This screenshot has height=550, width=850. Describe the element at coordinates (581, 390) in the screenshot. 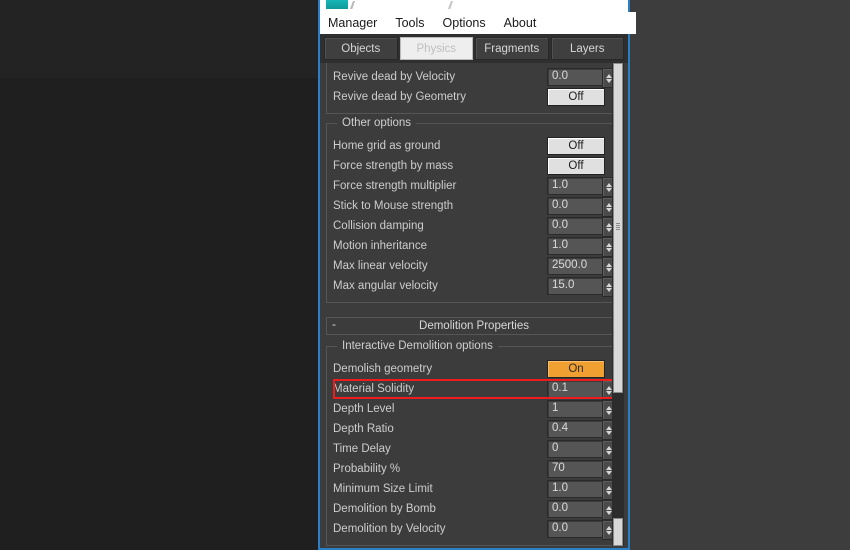

I see `spinner-material-solidity: 0.1` at that location.